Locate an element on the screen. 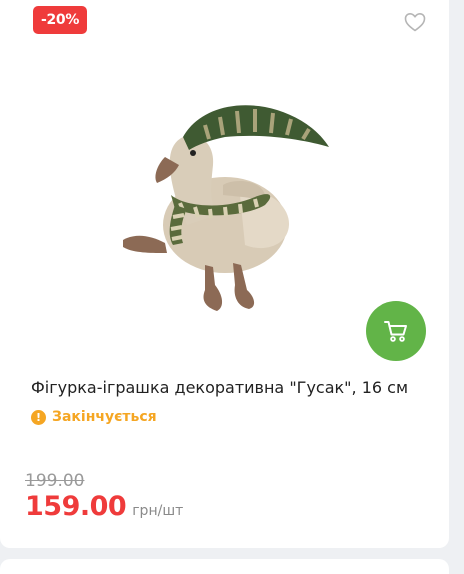  discount-badge: -20% is located at coordinates (60, 20).